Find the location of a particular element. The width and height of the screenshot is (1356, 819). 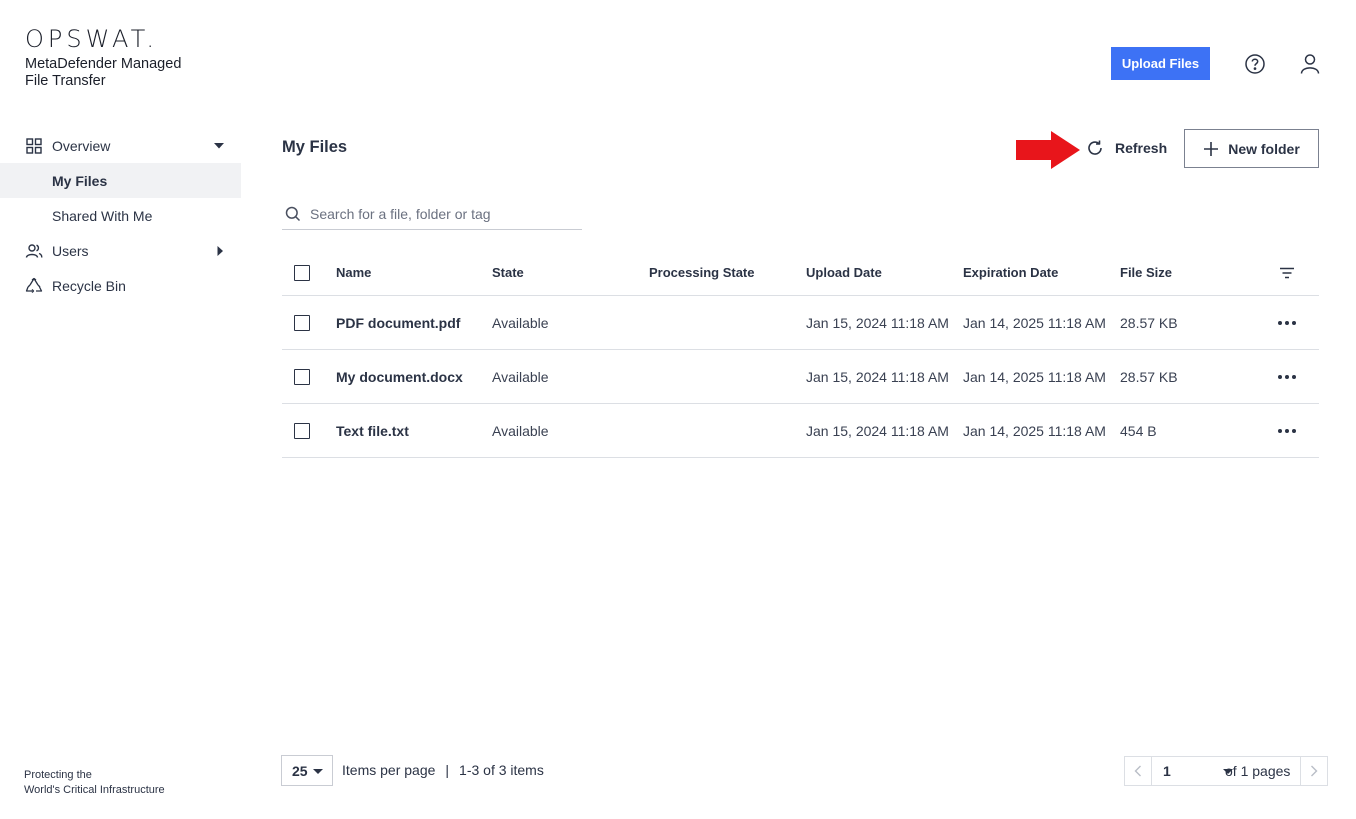

file-name: Text file.txt is located at coordinates (372, 430).